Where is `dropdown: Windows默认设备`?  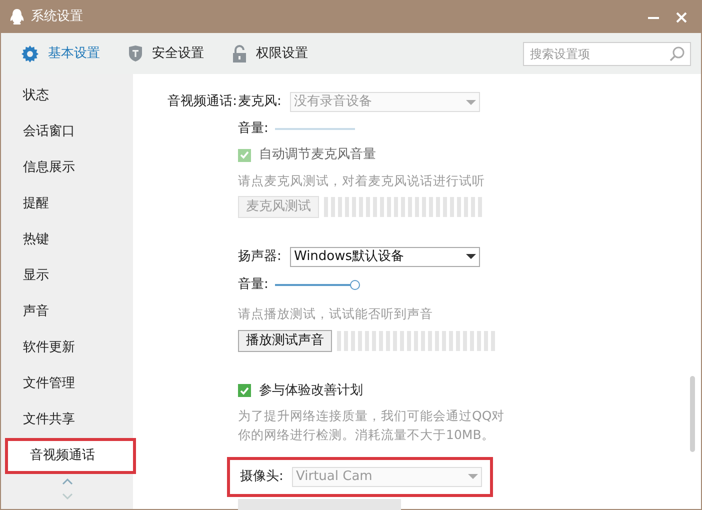
dropdown: Windows默认设备 is located at coordinates (385, 256).